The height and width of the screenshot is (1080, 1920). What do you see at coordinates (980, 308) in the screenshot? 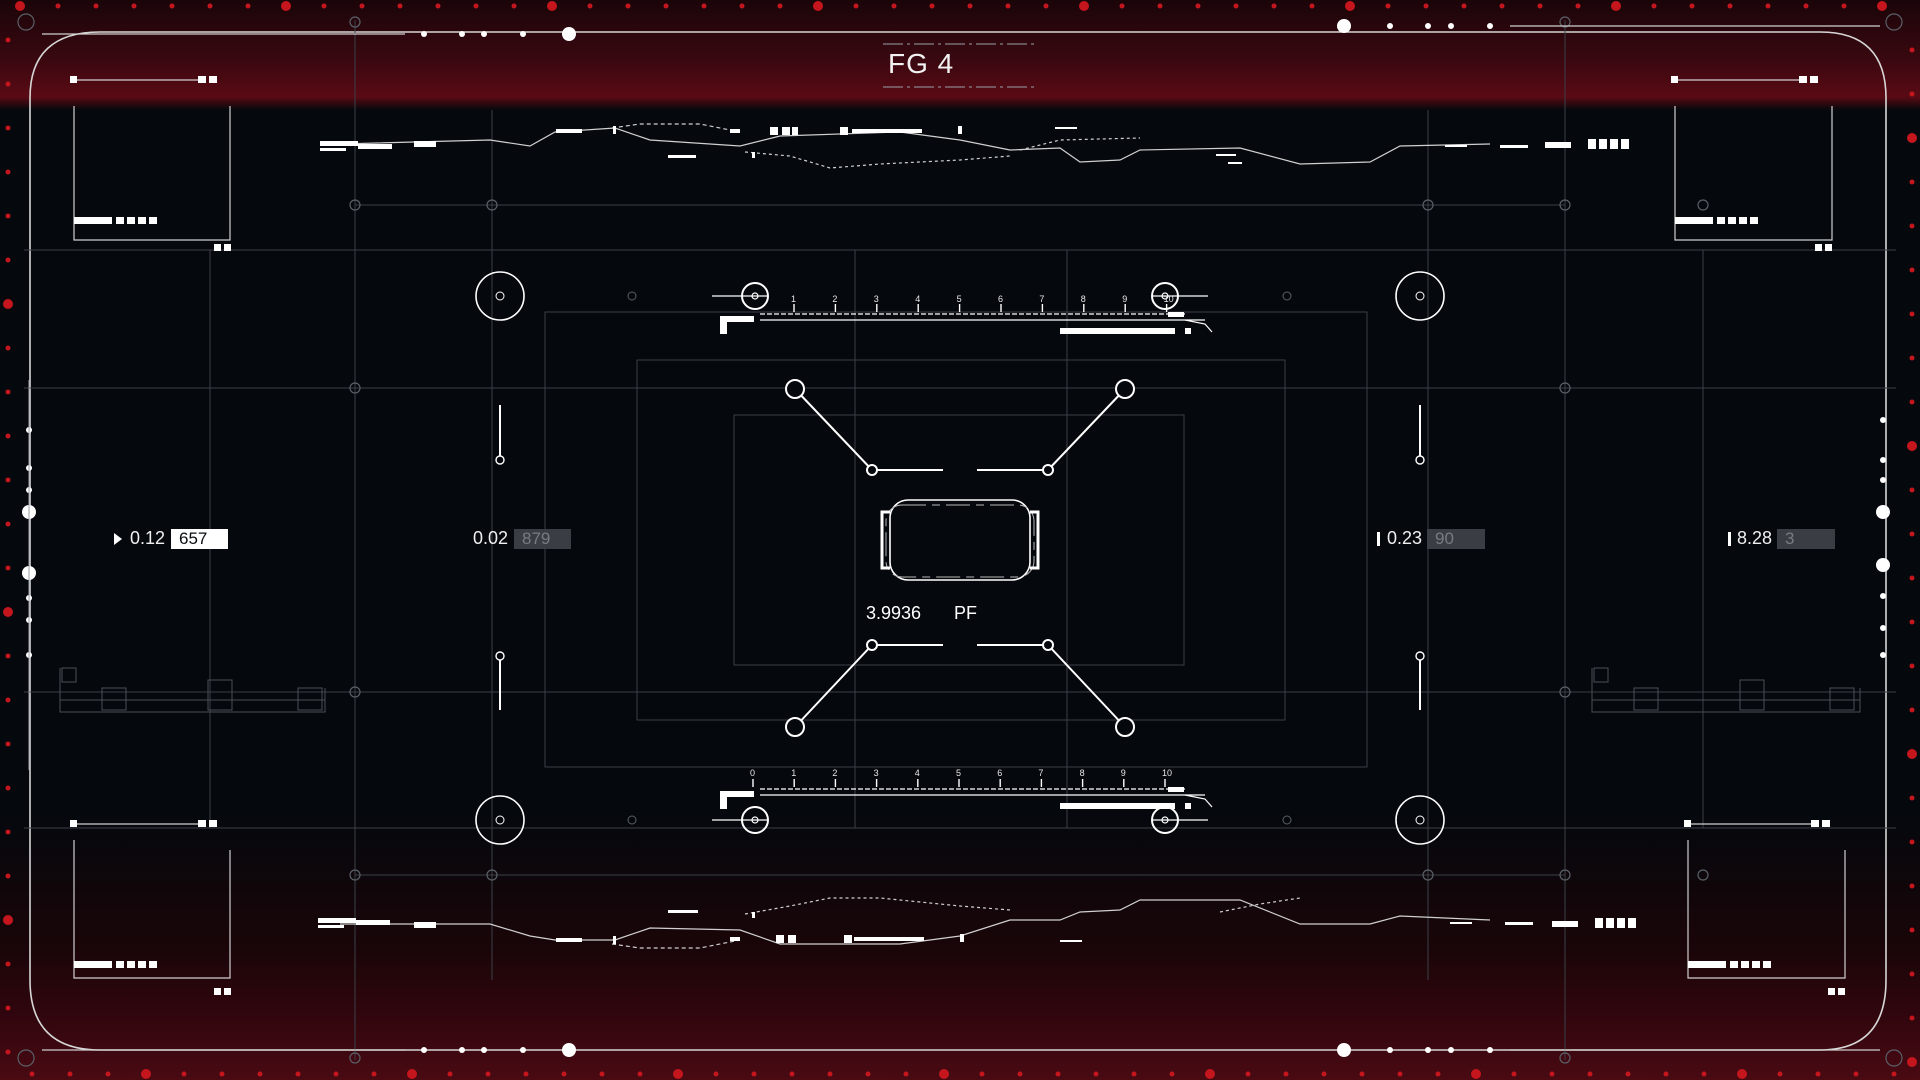
I see `ruler-top-ticks` at bounding box center [980, 308].